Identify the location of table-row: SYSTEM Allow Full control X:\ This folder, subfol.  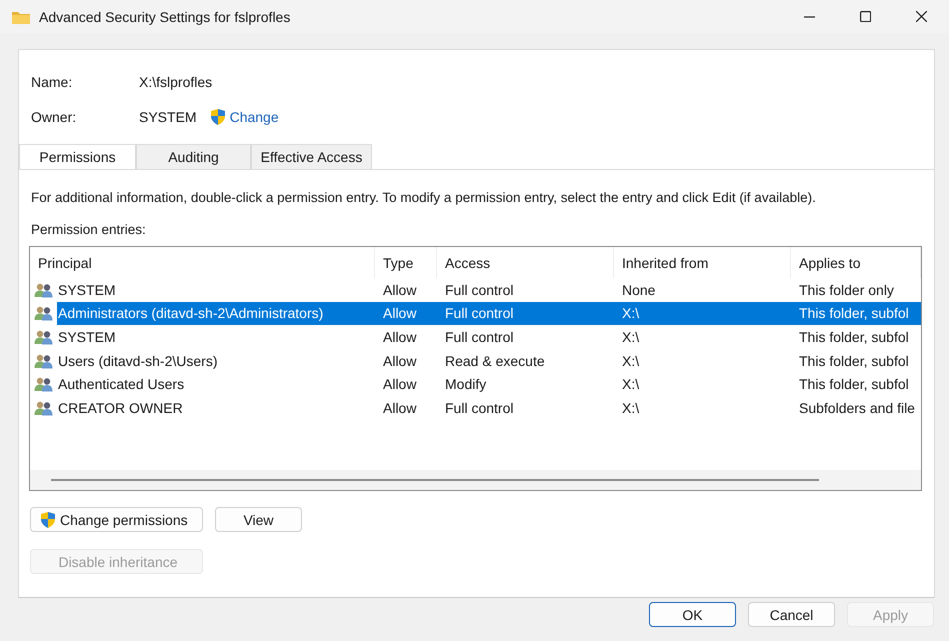
(475, 337).